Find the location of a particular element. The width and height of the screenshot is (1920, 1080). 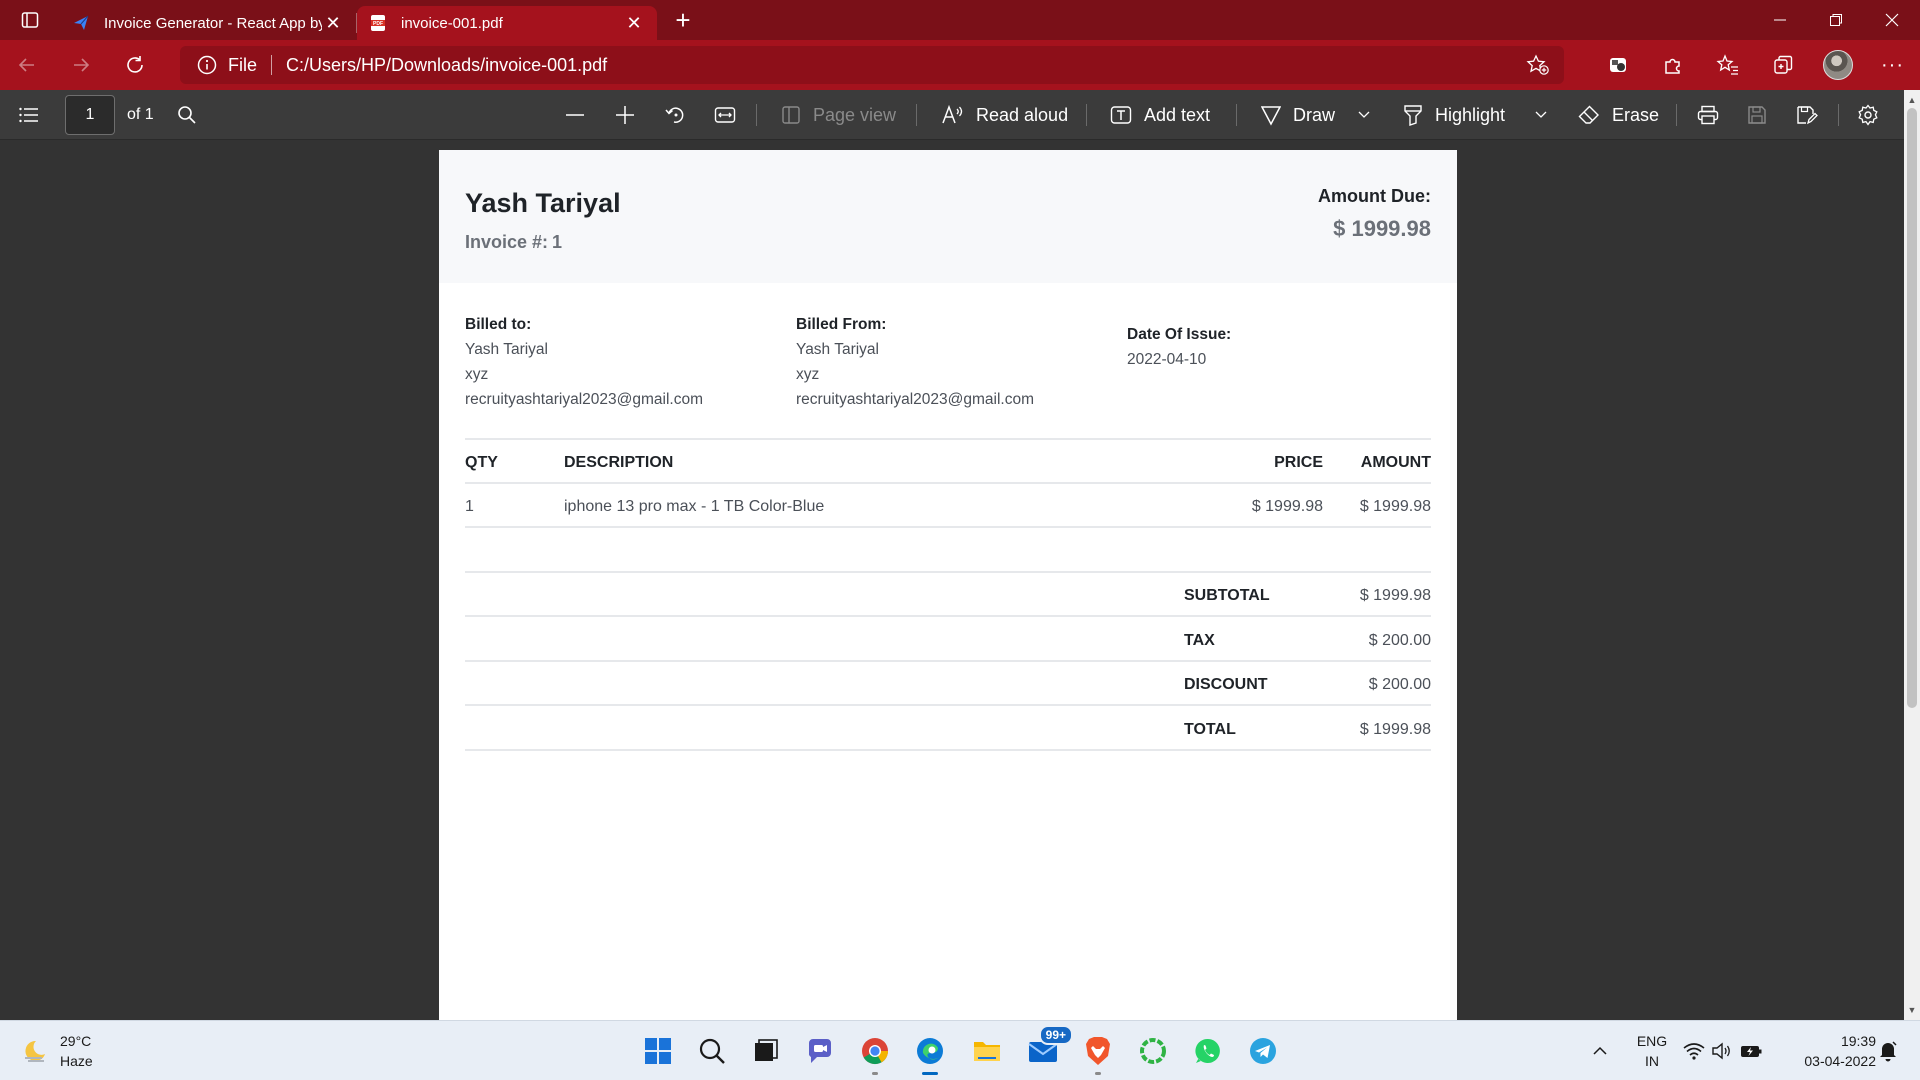

search-icon is located at coordinates (712, 1051).